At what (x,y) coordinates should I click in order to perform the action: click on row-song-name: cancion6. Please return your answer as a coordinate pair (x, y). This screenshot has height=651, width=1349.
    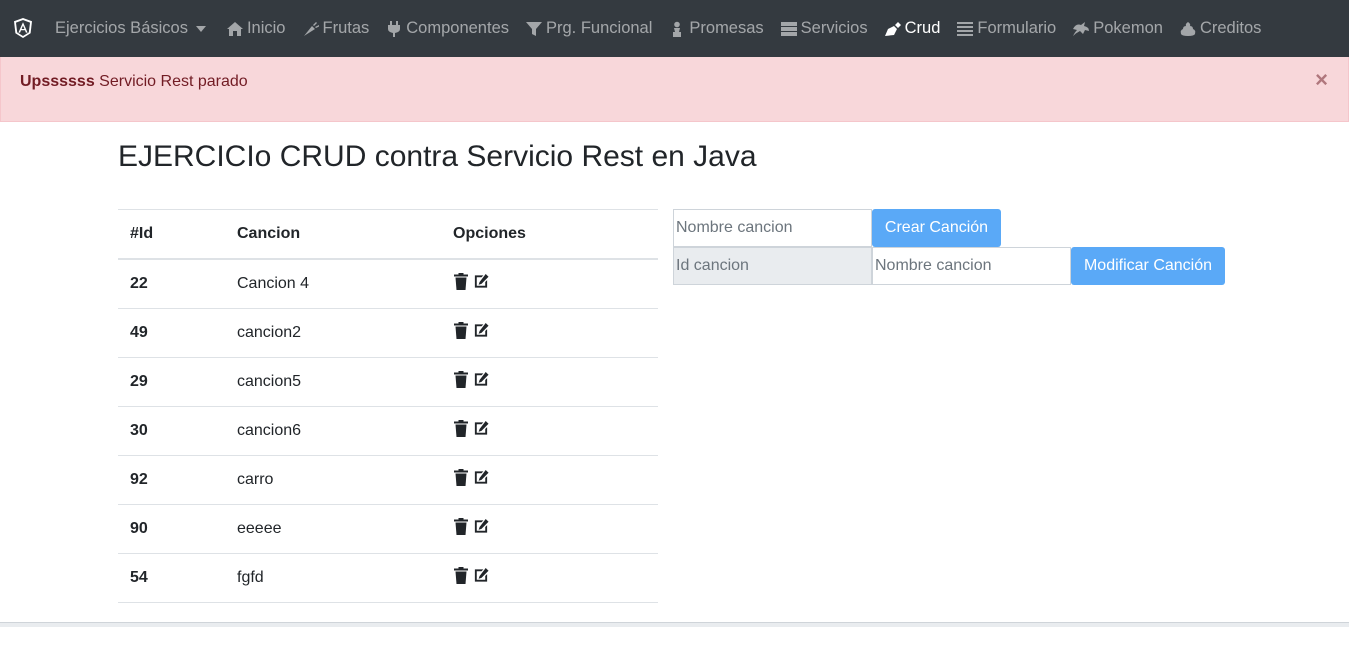
    Looking at the image, I should click on (333, 431).